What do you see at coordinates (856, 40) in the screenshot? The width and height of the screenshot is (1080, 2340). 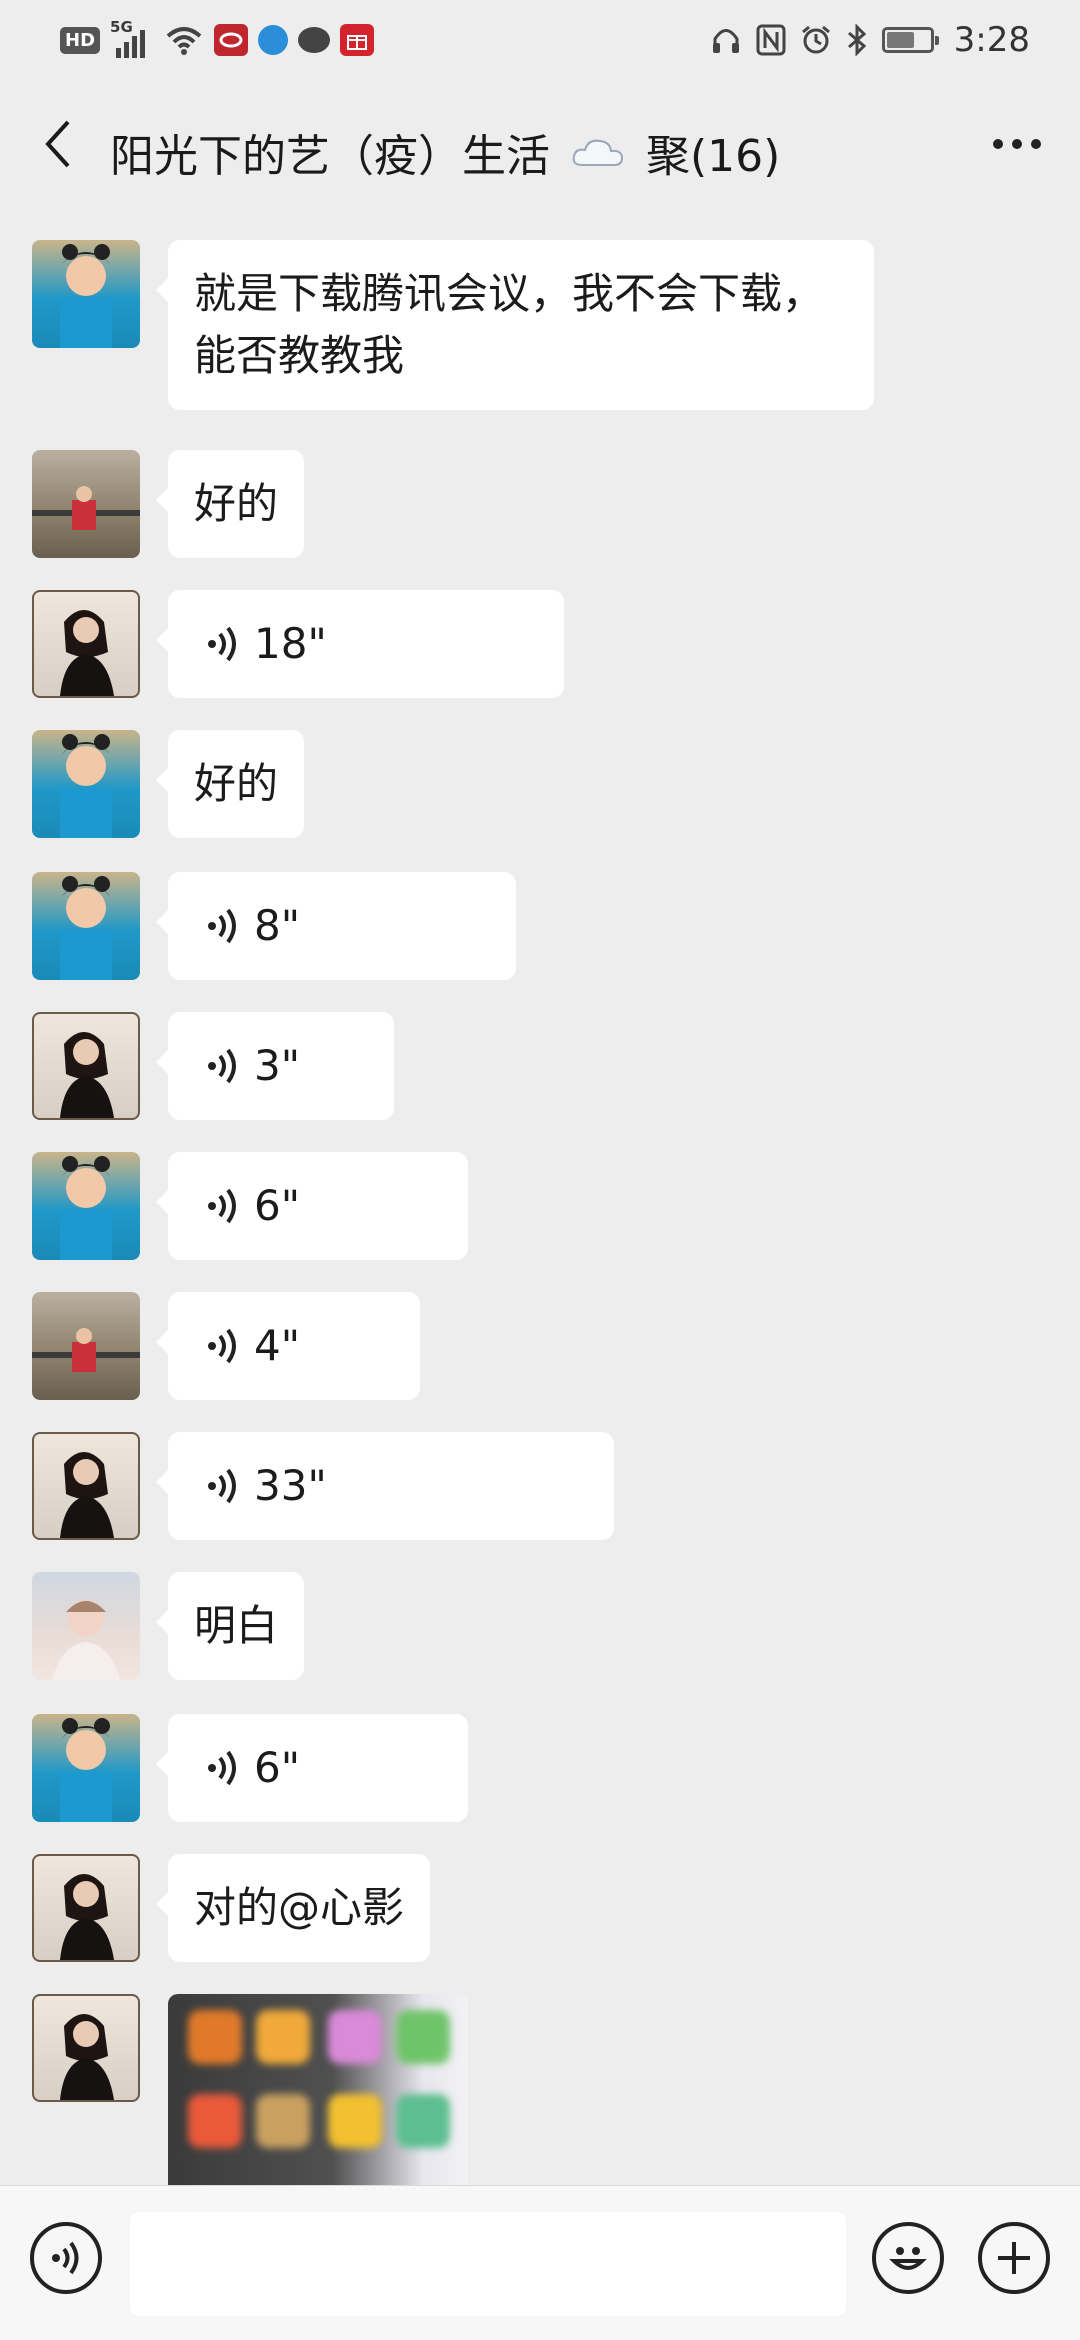 I see `bluetooth-icon` at bounding box center [856, 40].